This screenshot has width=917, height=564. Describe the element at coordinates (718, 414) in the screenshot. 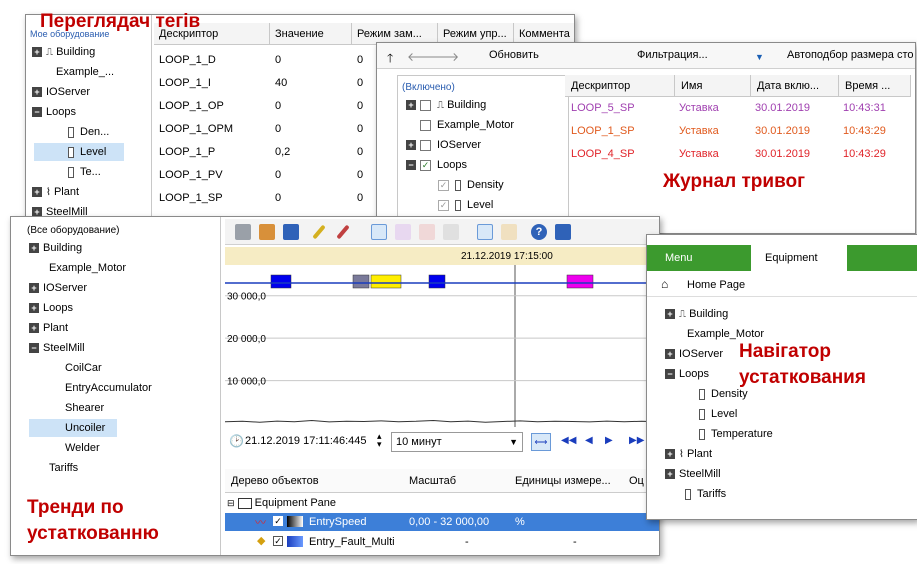

I see `nav-item-level: Level` at that location.